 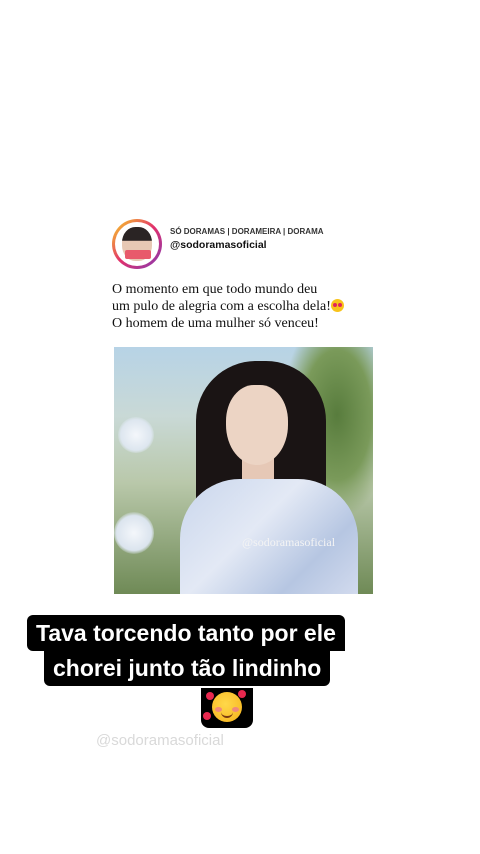 I want to click on media-watermark: @sodoramasoficial, so click(x=289, y=542).